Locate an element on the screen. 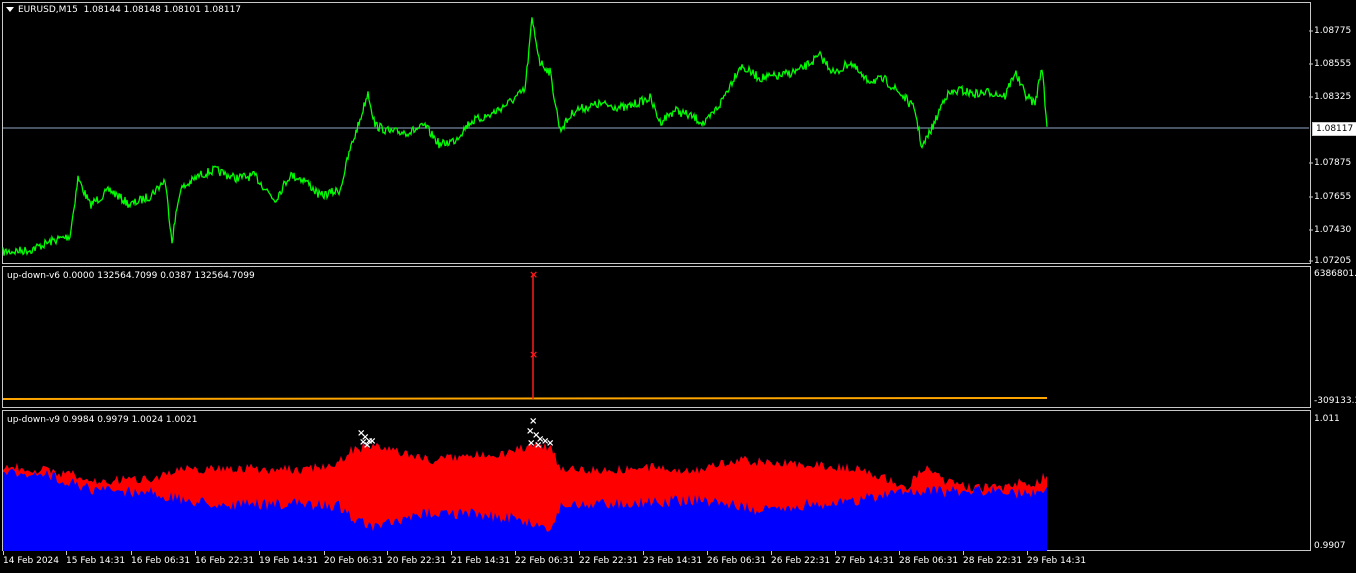  v9-scale-tick: 1.011 is located at coordinates (1327, 419).